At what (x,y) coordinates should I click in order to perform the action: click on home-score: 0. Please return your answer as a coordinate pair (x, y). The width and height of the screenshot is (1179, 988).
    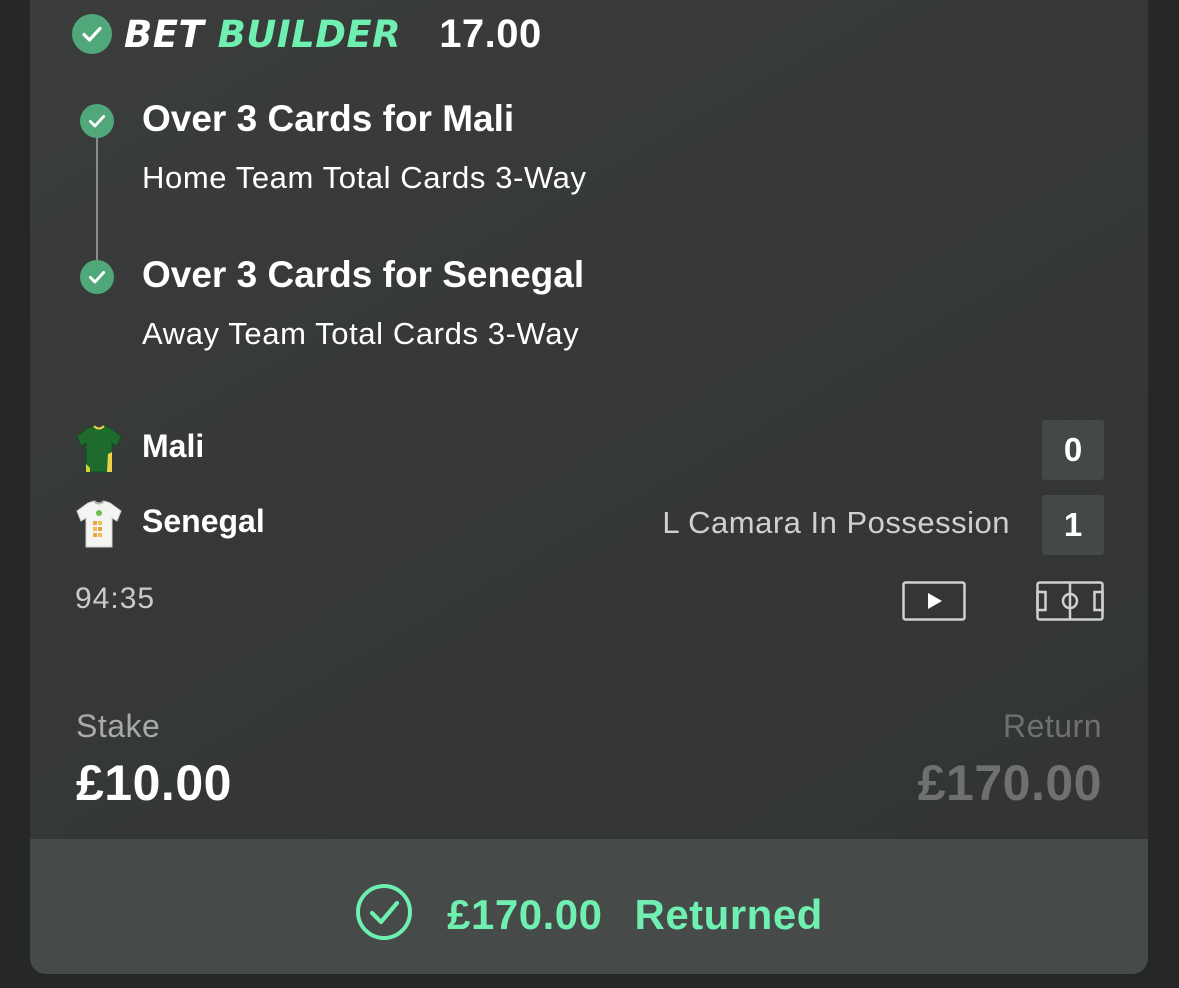
    Looking at the image, I should click on (1073, 450).